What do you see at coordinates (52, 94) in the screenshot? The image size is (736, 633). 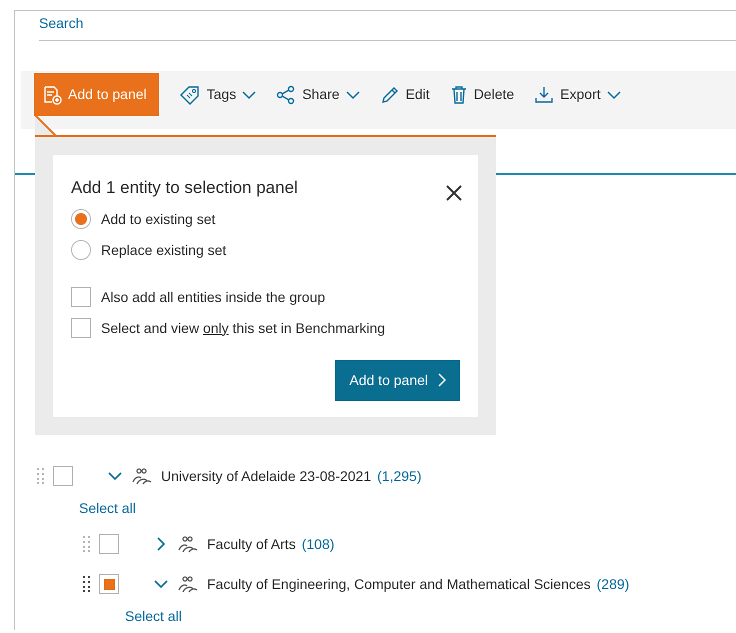 I see `add-document-icon` at bounding box center [52, 94].